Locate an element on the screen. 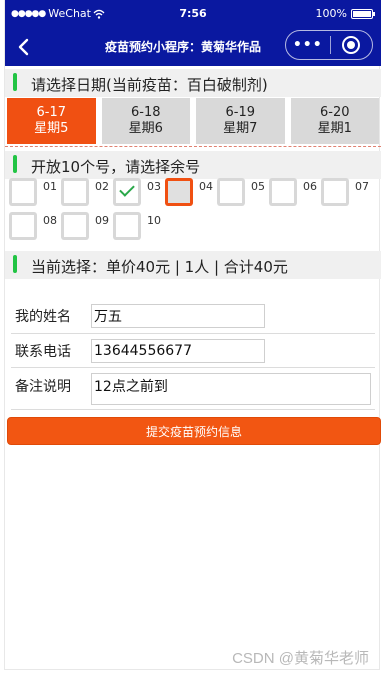 This screenshot has width=384, height=677. phone-row: 联系电话 is located at coordinates (193, 351).